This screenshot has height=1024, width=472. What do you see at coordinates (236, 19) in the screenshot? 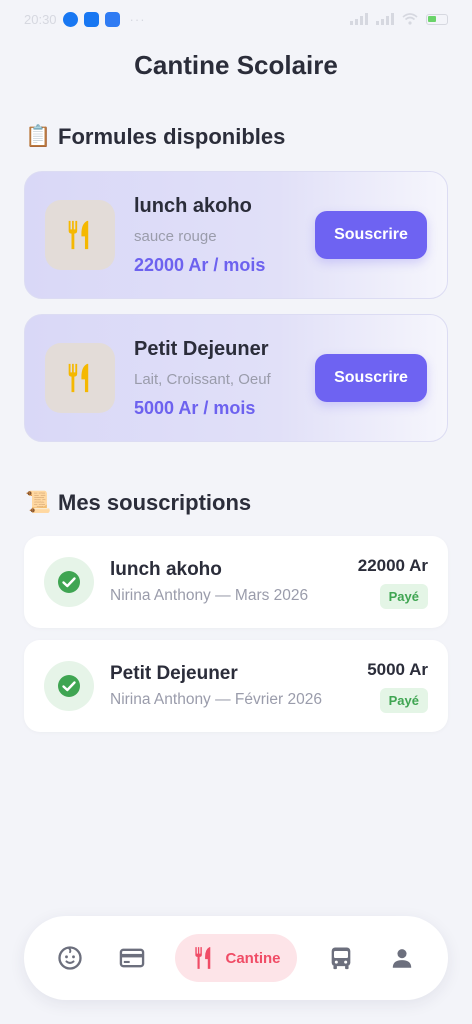
I see `status-bar: 20:30 ···` at bounding box center [236, 19].